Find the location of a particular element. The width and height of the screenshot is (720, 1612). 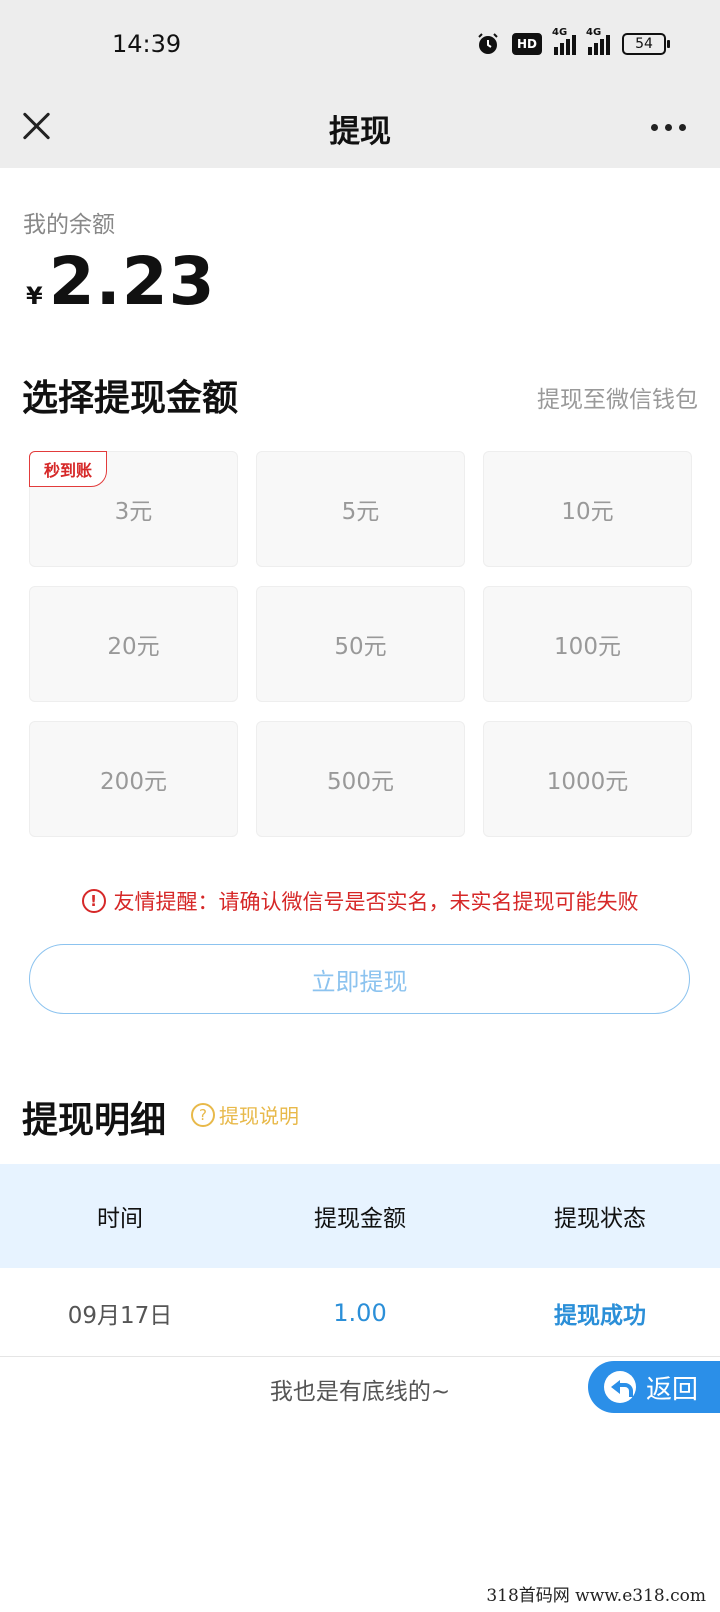

currency-symbol: ¥ is located at coordinates (34, 296).